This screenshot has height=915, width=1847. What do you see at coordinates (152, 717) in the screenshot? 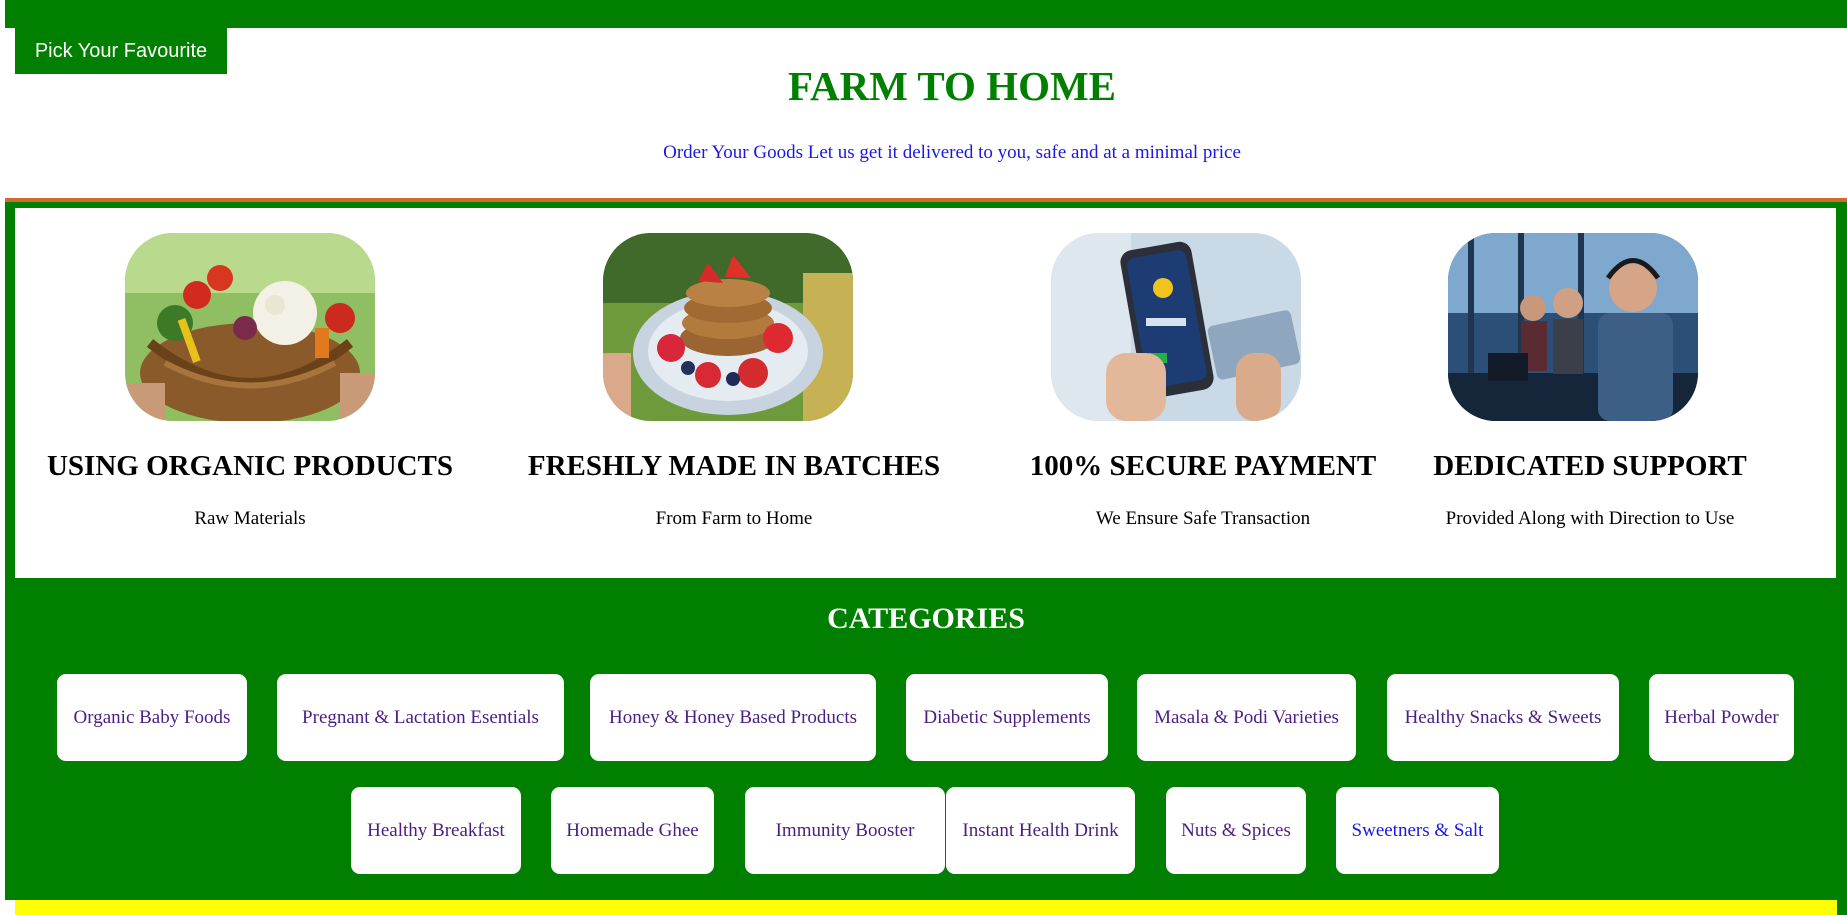
I see `category-organic-baby-foods: Organic Baby Foods` at bounding box center [152, 717].